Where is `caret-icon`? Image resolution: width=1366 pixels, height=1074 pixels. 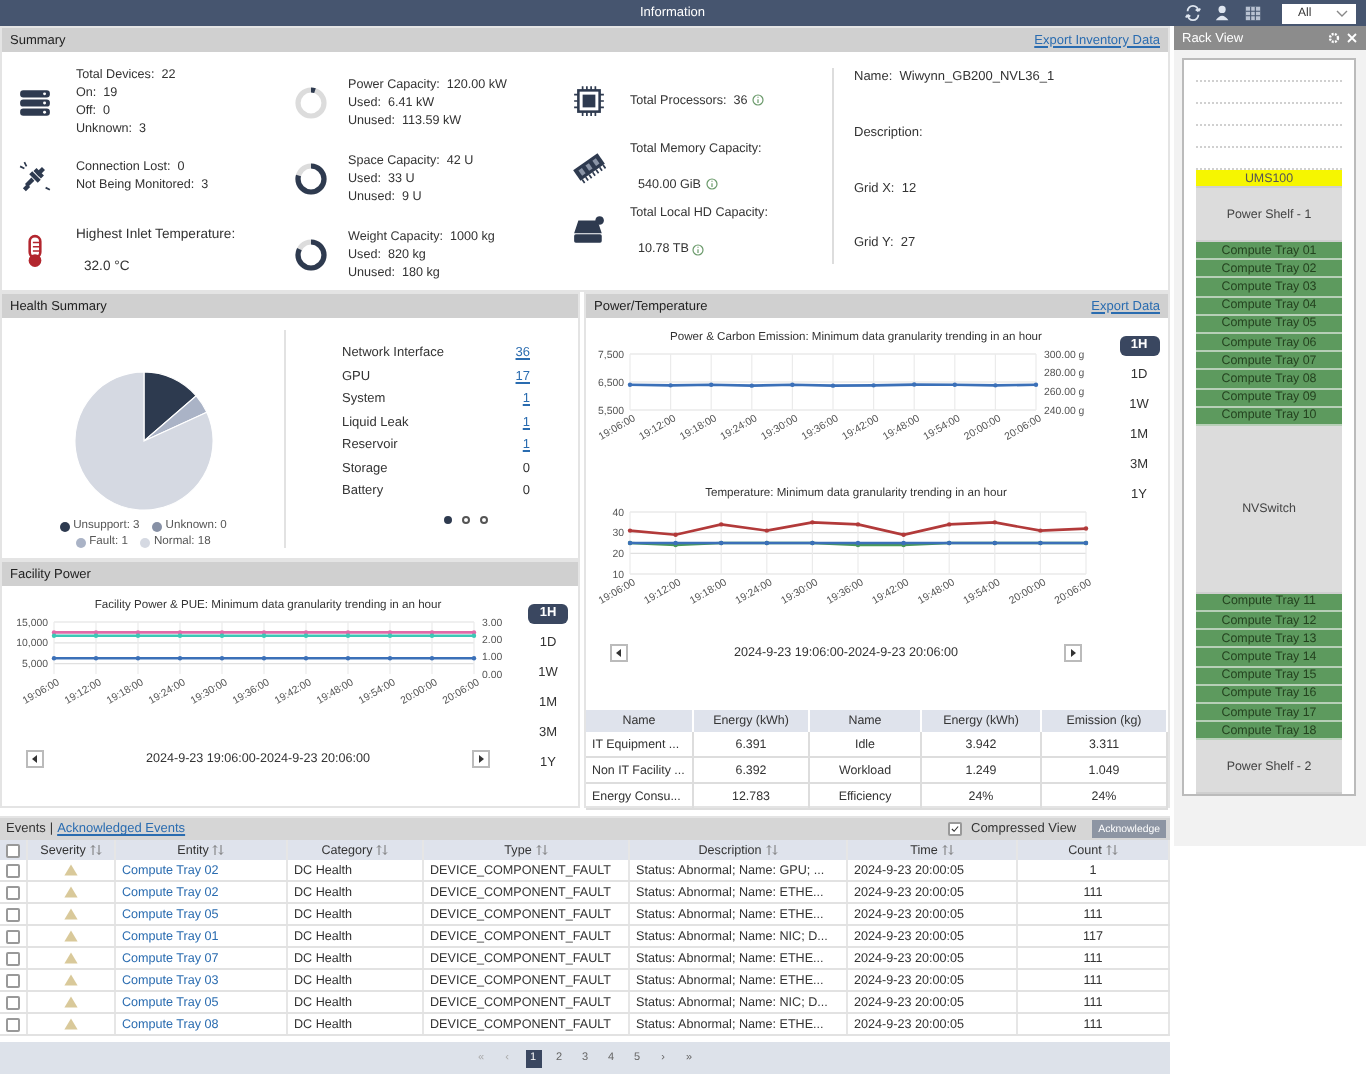 caret-icon is located at coordinates (1342, 13).